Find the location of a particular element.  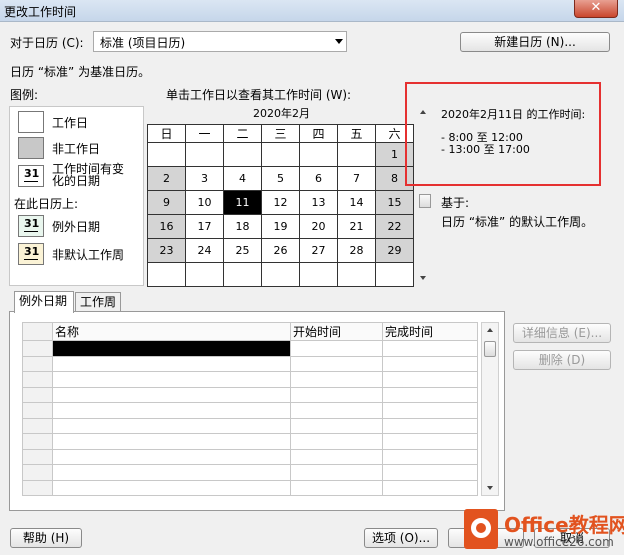

calendar-day: 7 is located at coordinates (356, 178).